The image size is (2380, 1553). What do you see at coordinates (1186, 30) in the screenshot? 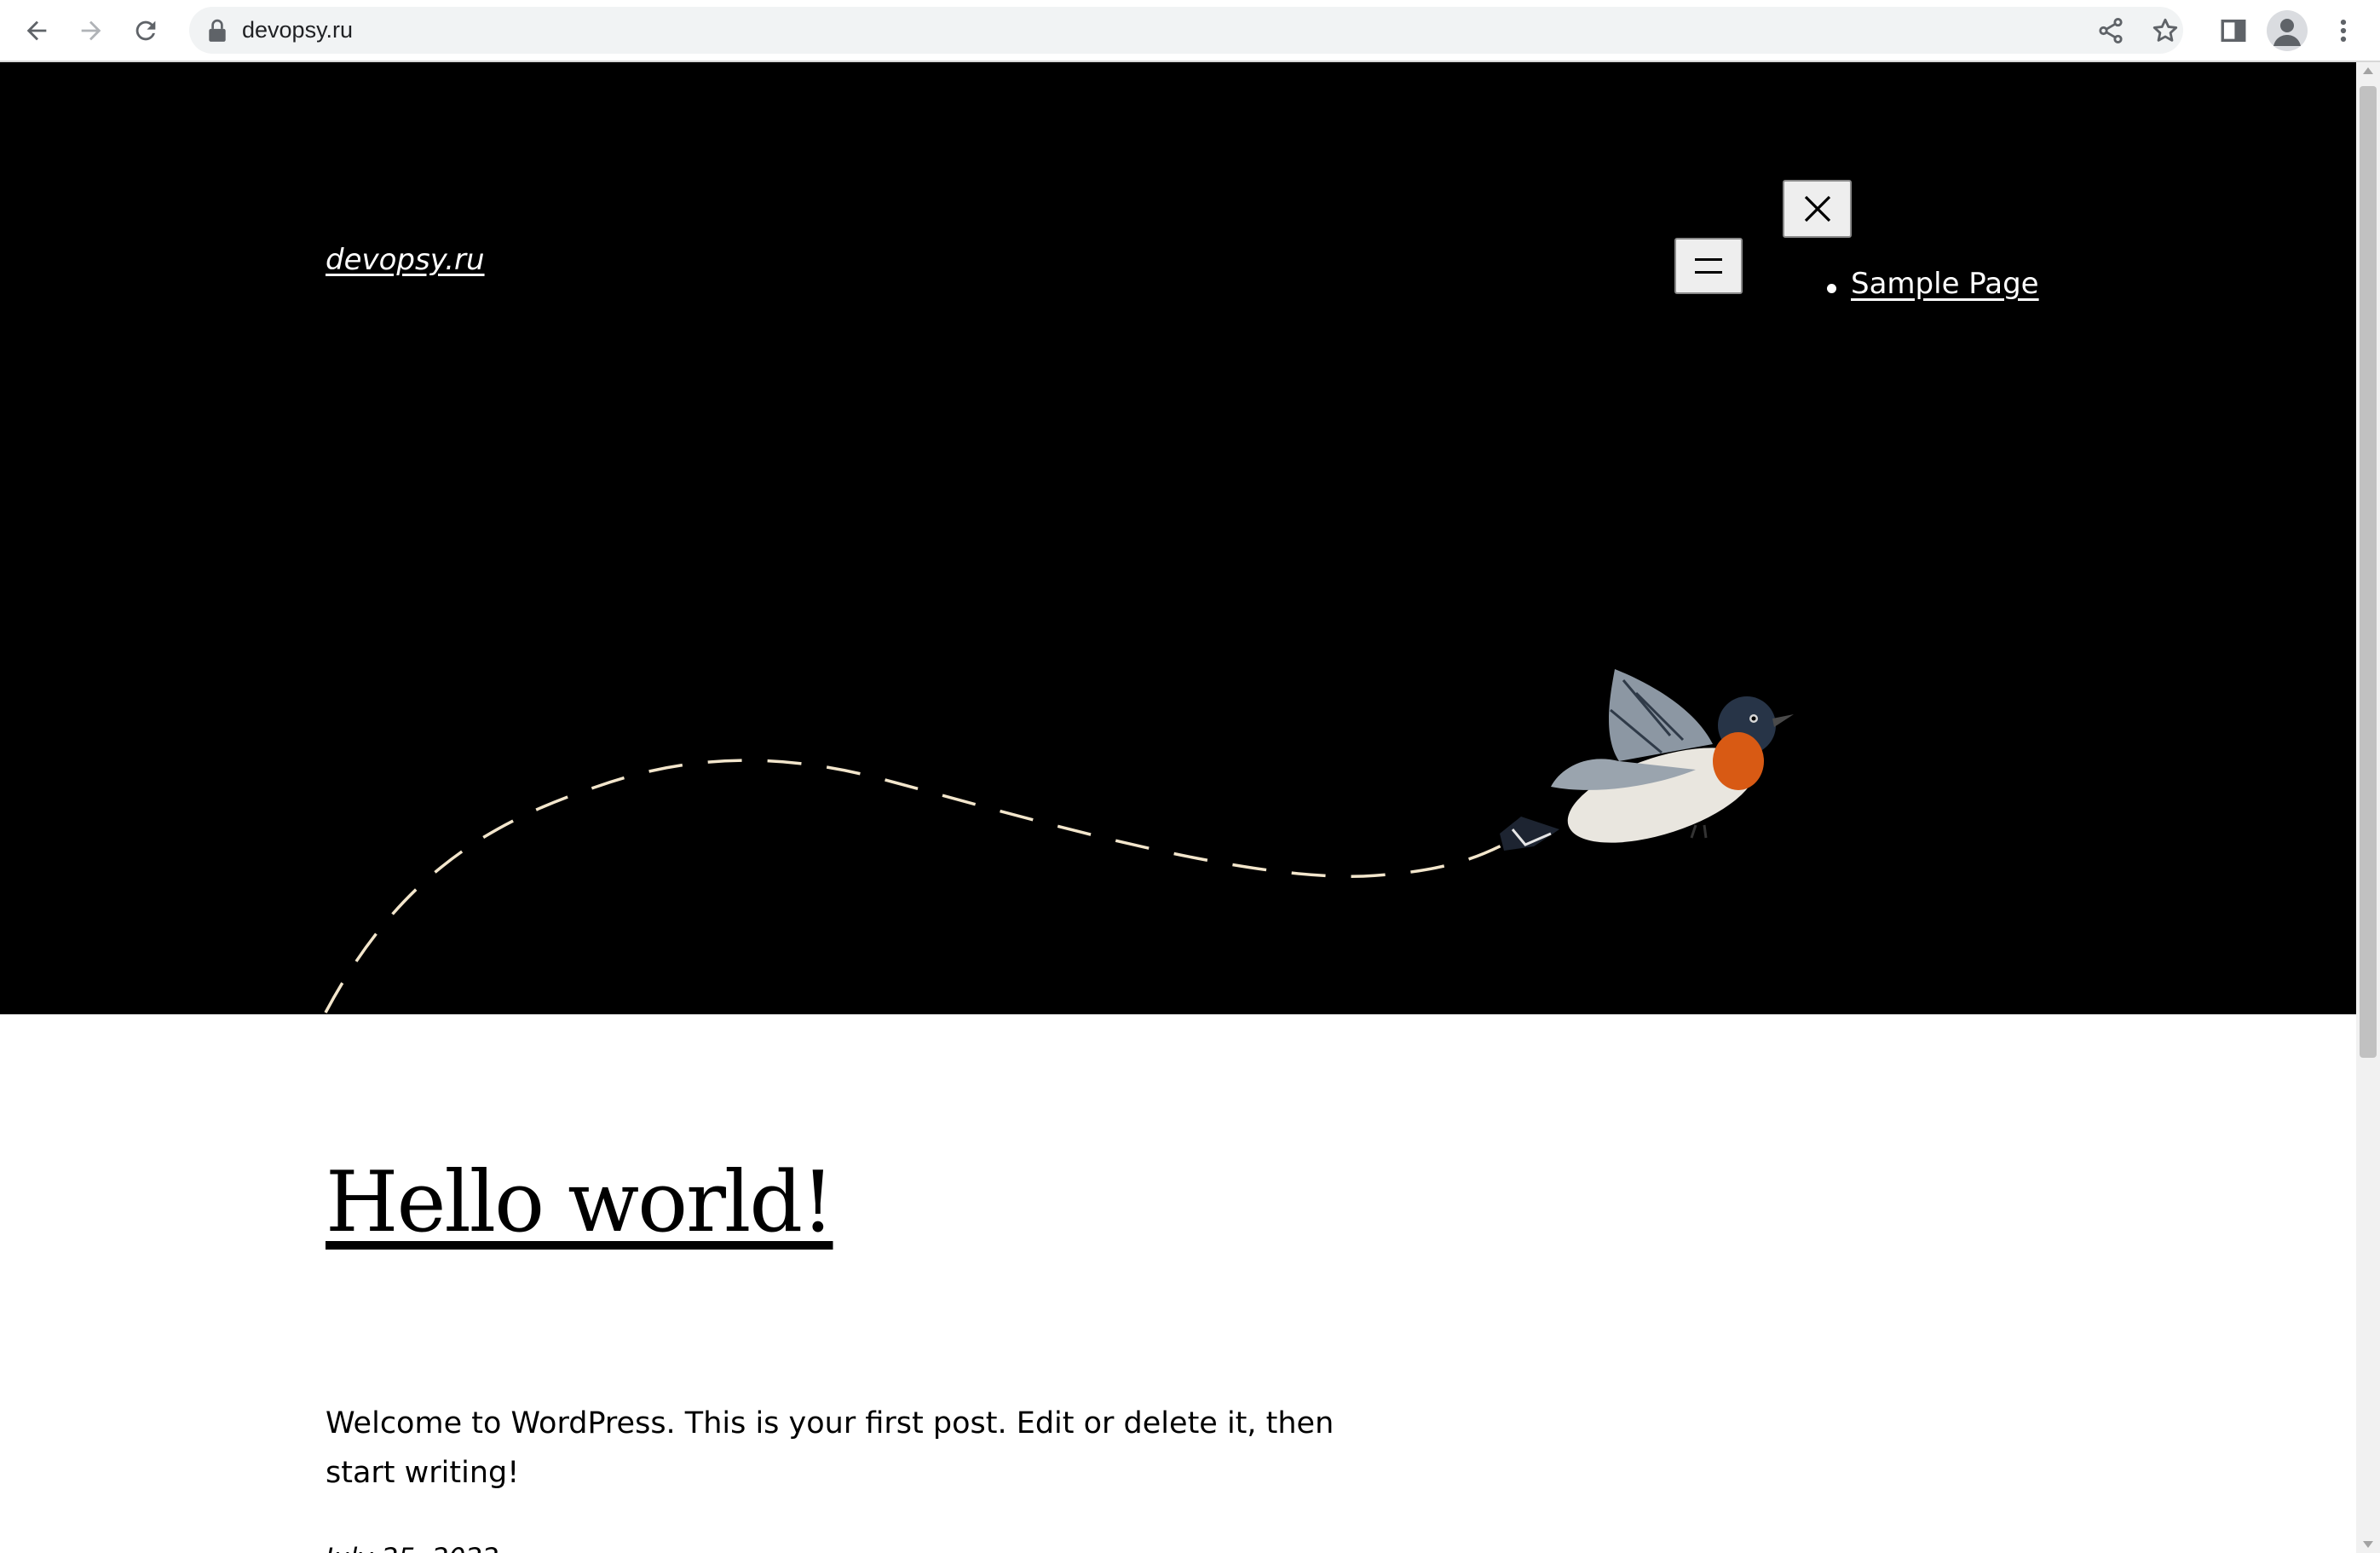
I see `address-bar: devopsy.ru` at bounding box center [1186, 30].